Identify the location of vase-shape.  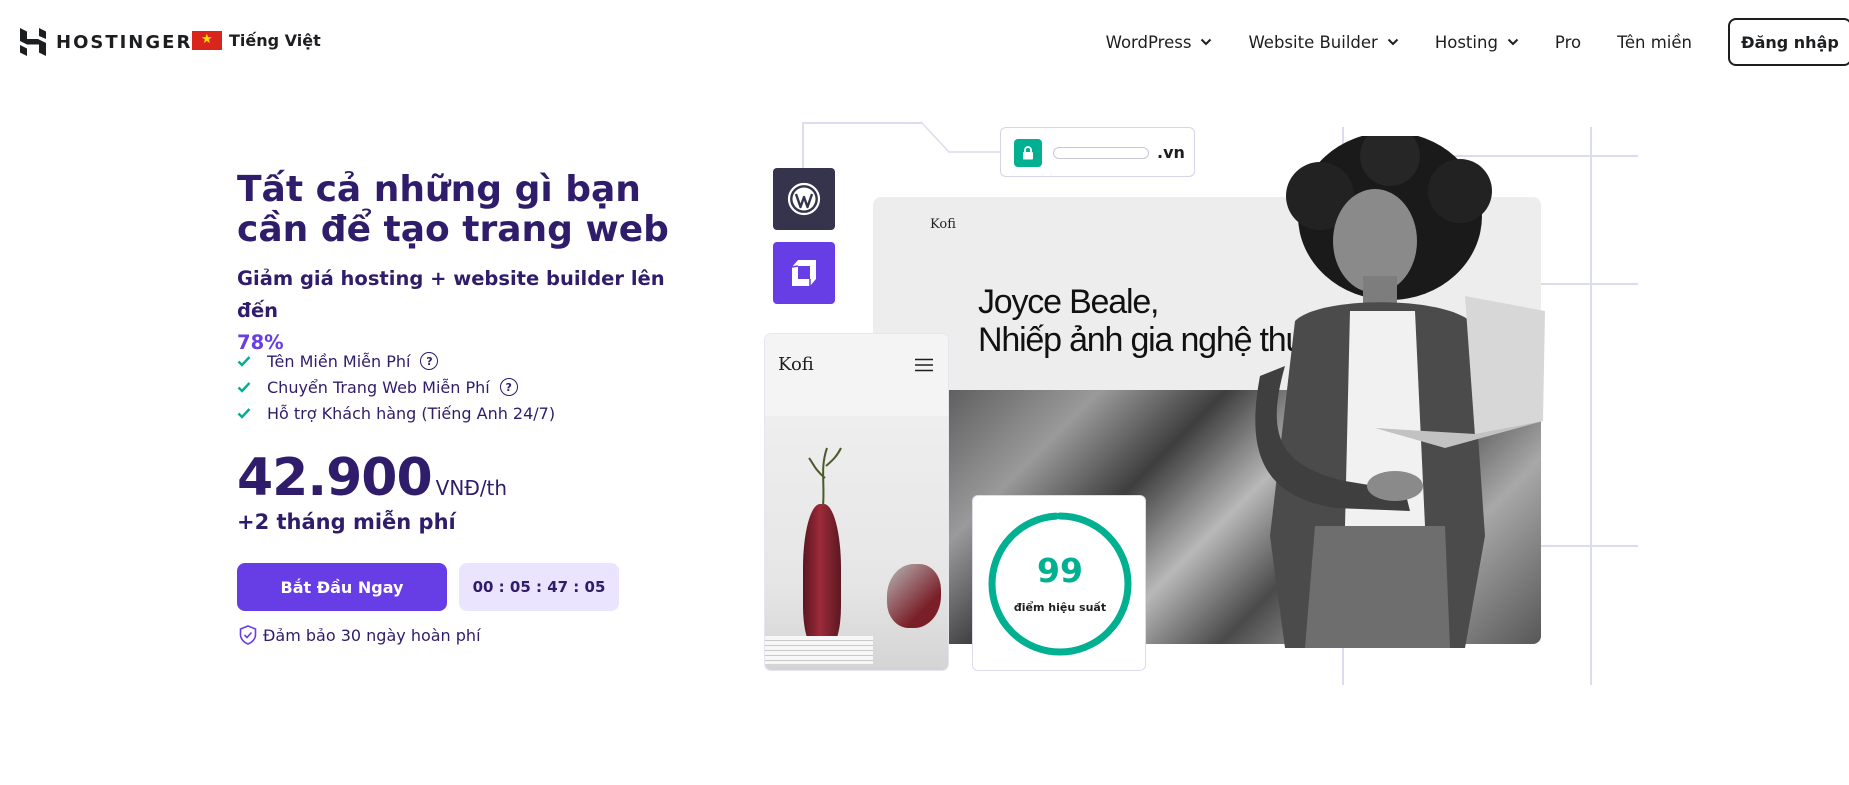
(822, 575).